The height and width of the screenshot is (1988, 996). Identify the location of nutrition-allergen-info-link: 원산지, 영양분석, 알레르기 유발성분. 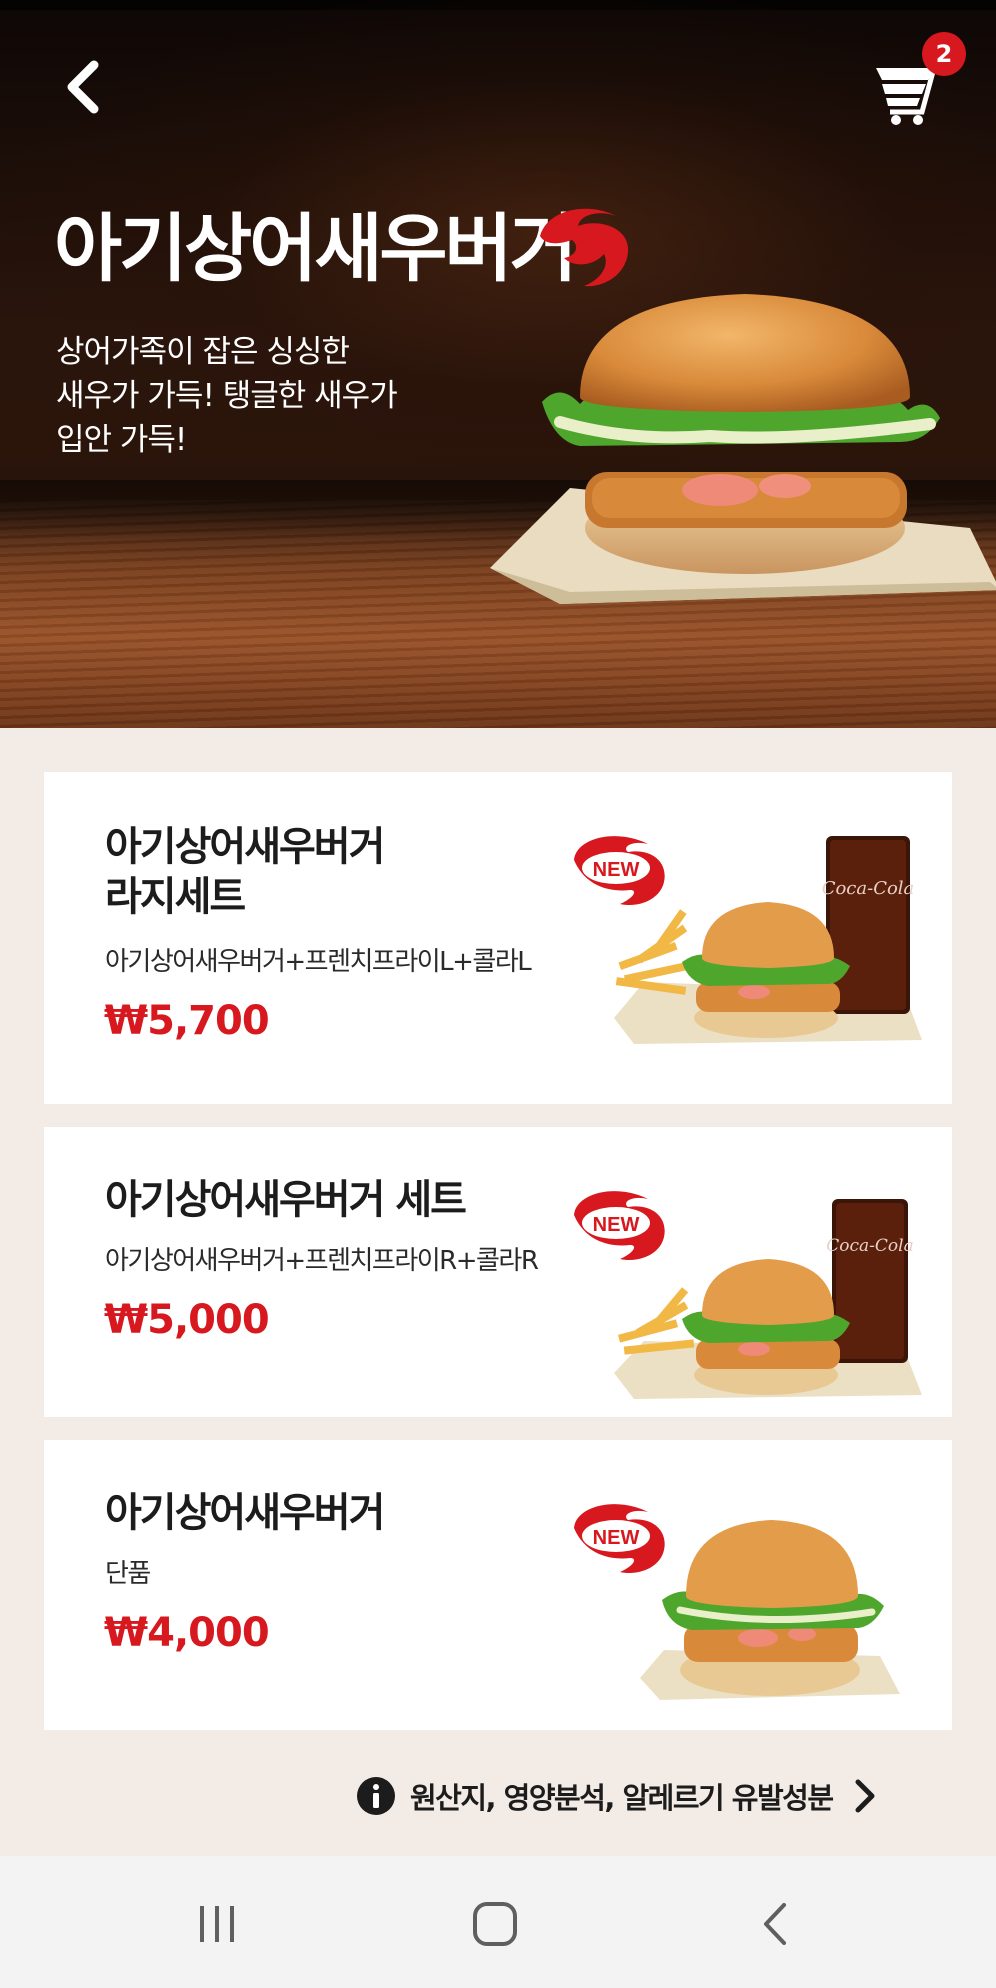
(656, 1796).